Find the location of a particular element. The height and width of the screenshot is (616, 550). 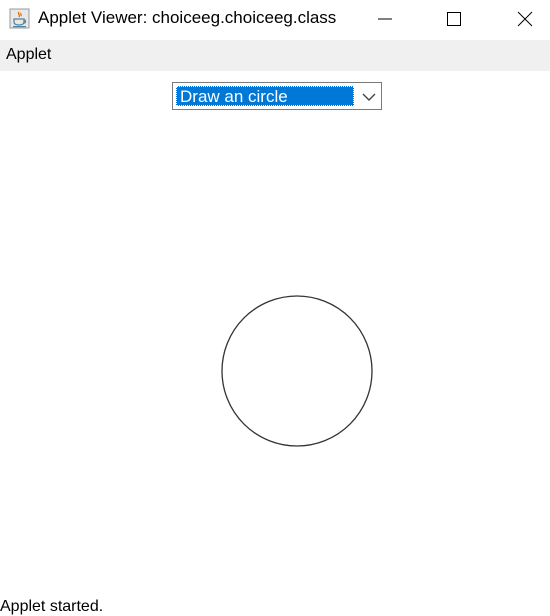

drawing-canvas is located at coordinates (297, 371).